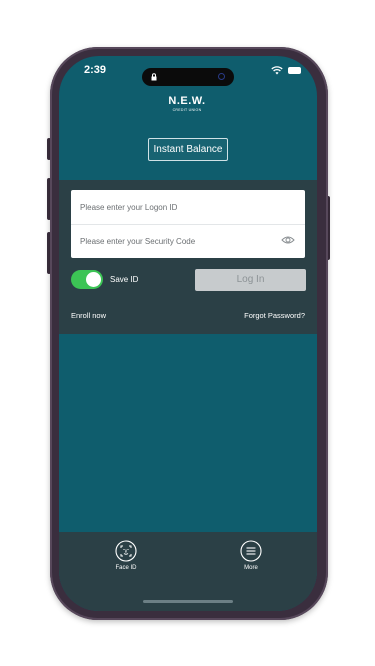  Describe the element at coordinates (126, 551) in the screenshot. I see `face-id-icon` at that location.